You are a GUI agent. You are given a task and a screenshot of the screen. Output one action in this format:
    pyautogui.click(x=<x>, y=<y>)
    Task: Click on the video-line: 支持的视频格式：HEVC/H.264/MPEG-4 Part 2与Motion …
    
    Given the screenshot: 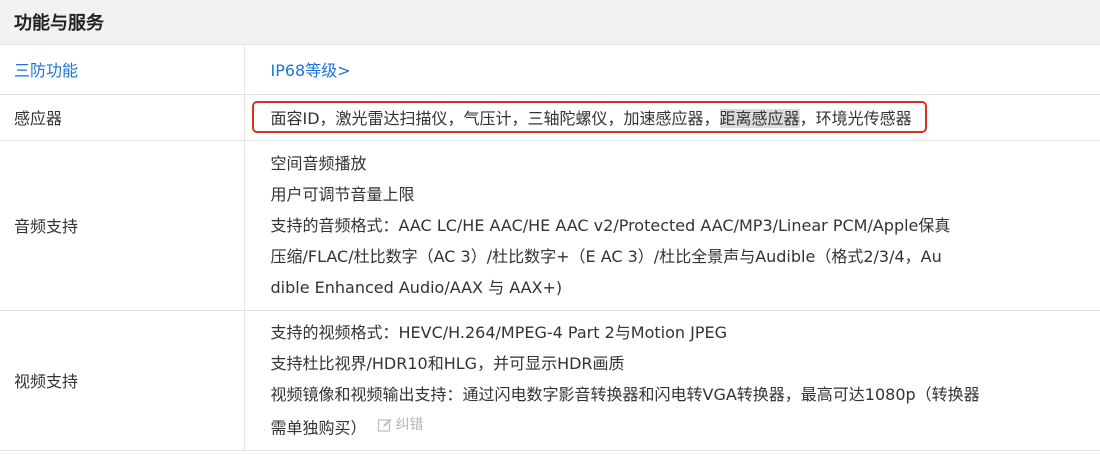 What is the action you would take?
    pyautogui.click(x=498, y=332)
    